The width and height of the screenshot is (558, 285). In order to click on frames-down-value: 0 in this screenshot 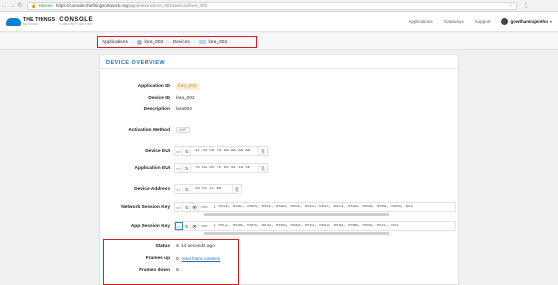, I will do `click(177, 270)`.